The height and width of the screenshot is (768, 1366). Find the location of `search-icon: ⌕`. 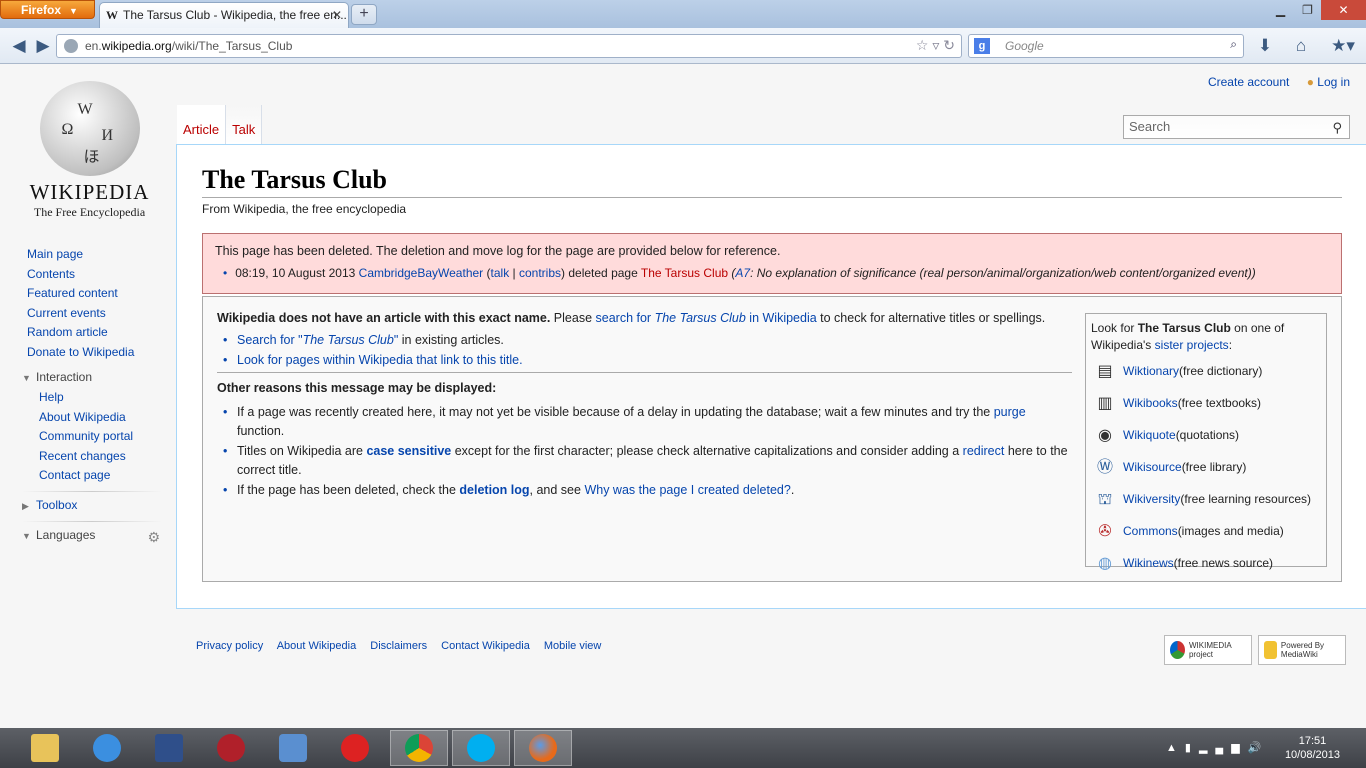

search-icon: ⌕ is located at coordinates (1233, 44).